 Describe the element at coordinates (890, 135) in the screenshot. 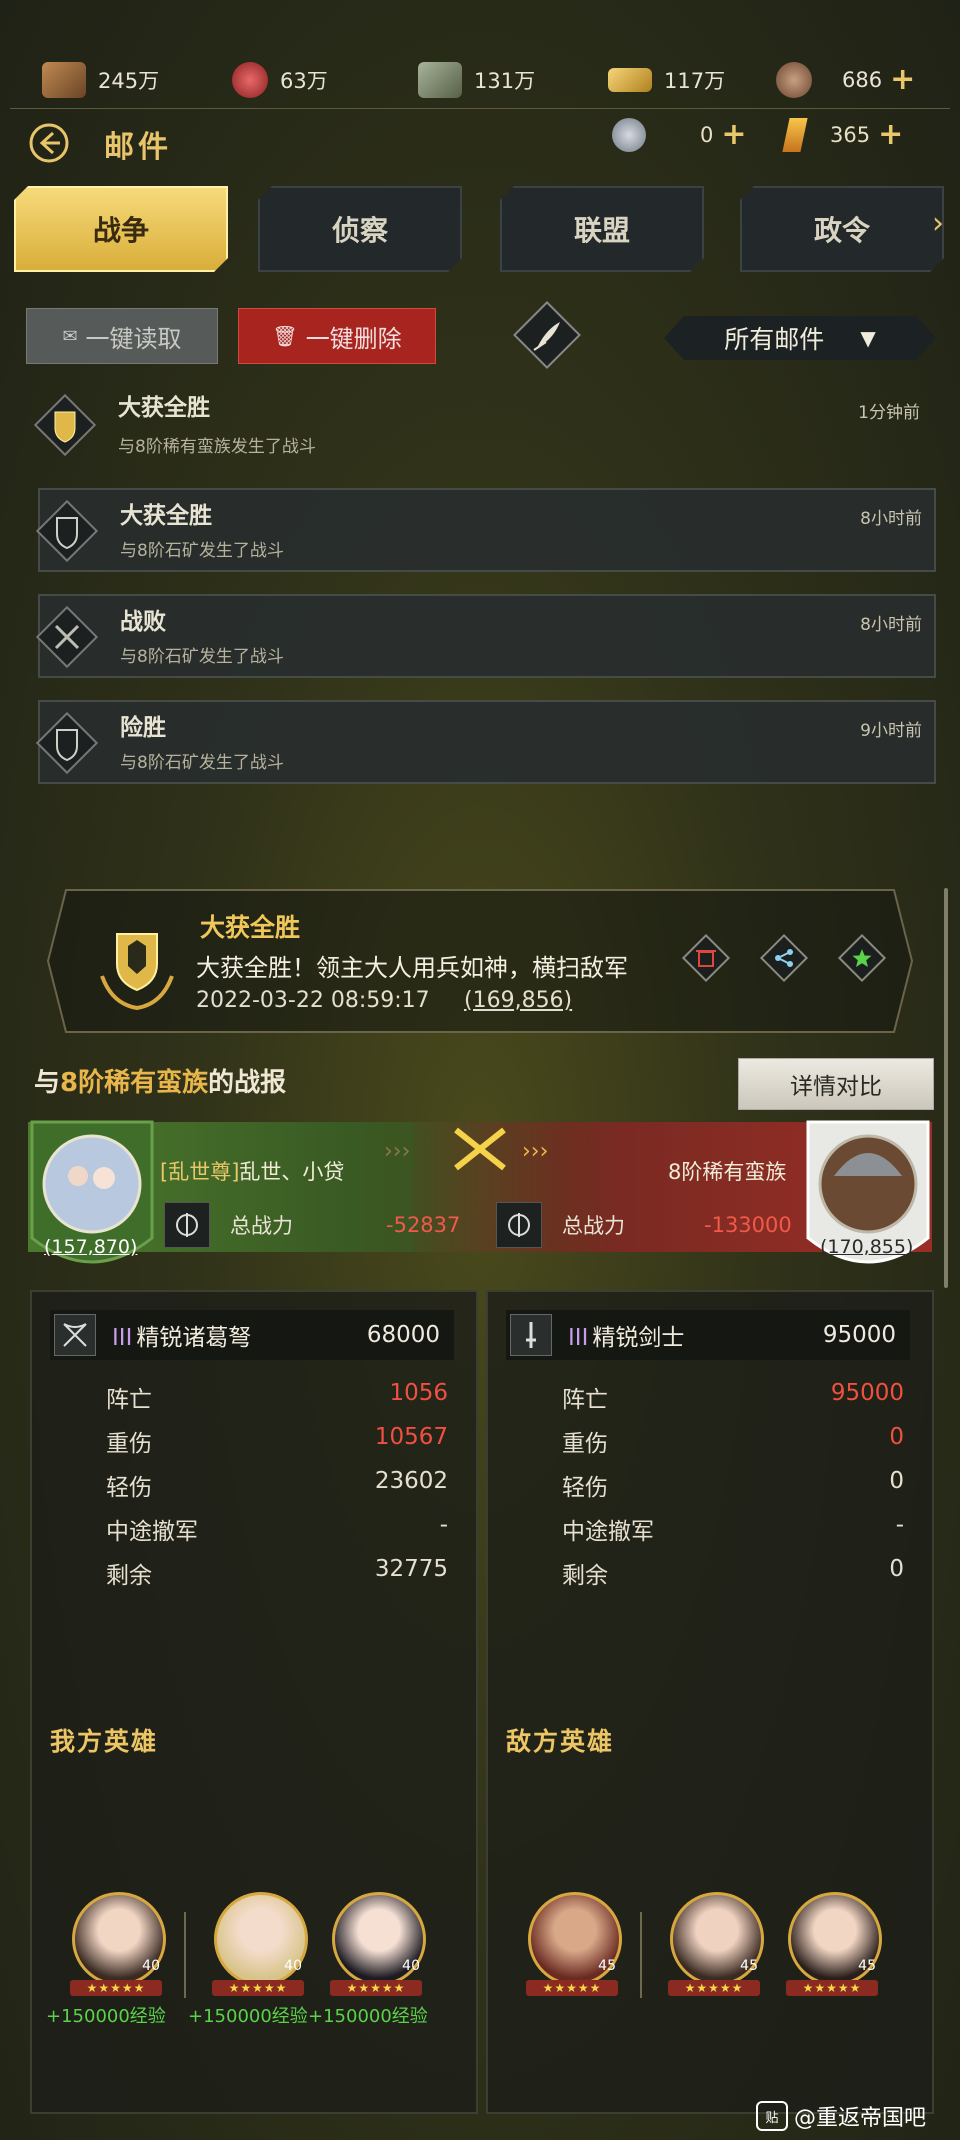

I see `add-crystal-button: +` at that location.